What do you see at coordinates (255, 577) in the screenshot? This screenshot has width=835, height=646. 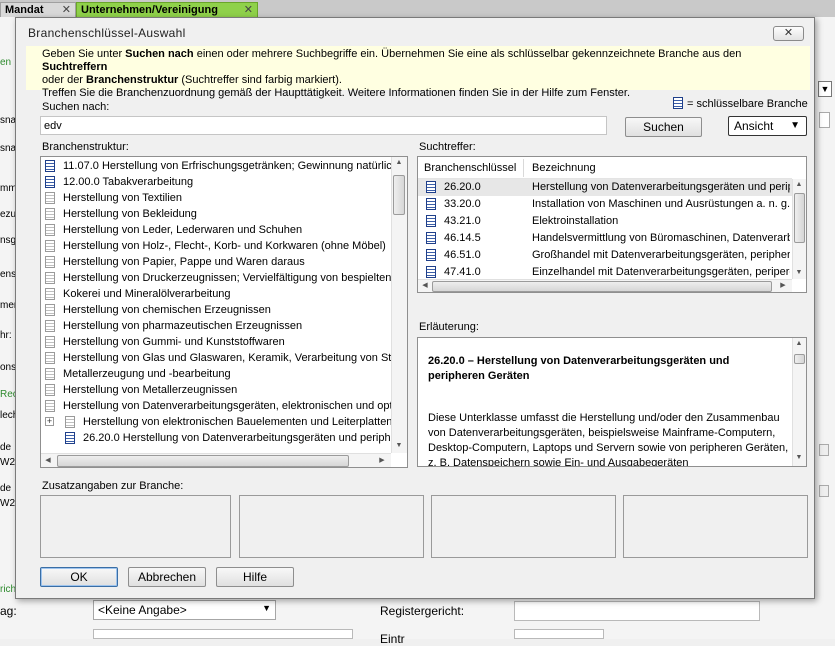 I see `help-button: Hilfe` at bounding box center [255, 577].